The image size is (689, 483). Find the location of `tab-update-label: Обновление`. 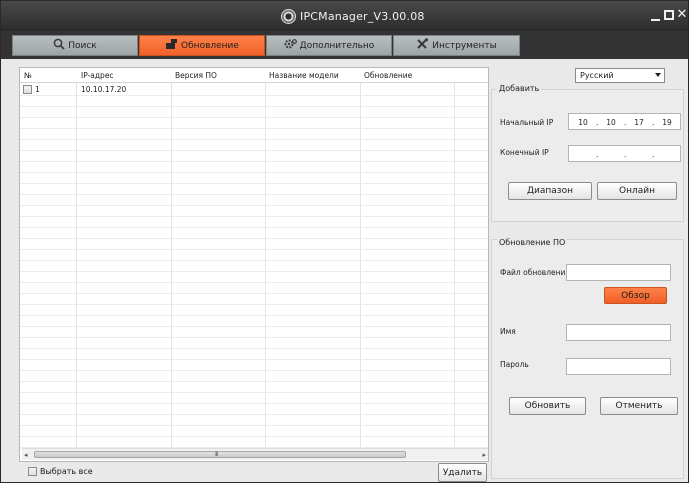

tab-update-label: Обновление is located at coordinates (210, 45).